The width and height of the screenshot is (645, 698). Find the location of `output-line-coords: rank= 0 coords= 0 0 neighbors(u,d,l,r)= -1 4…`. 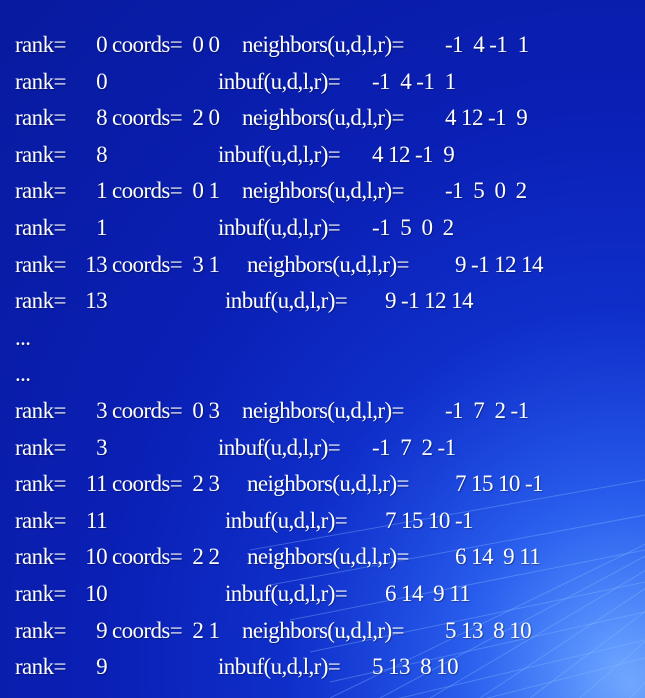

output-line-coords: rank= 0 coords= 0 0 neighbors(u,d,l,r)= -1 4… is located at coordinates (322, 45).